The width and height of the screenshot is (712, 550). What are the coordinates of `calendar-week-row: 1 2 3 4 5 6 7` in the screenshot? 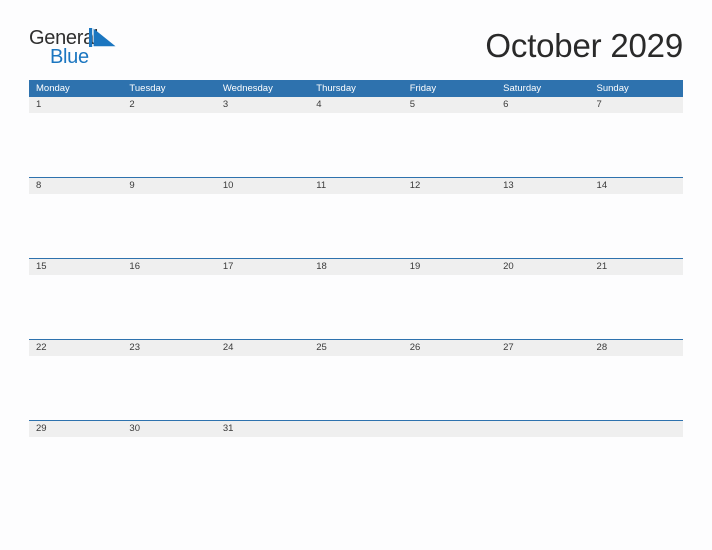 It's located at (356, 137).